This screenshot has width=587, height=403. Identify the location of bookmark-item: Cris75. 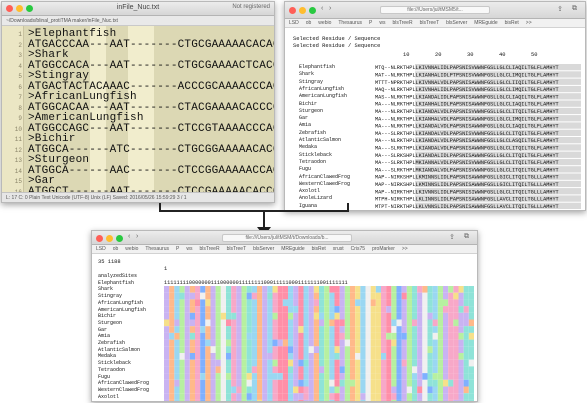
(358, 249).